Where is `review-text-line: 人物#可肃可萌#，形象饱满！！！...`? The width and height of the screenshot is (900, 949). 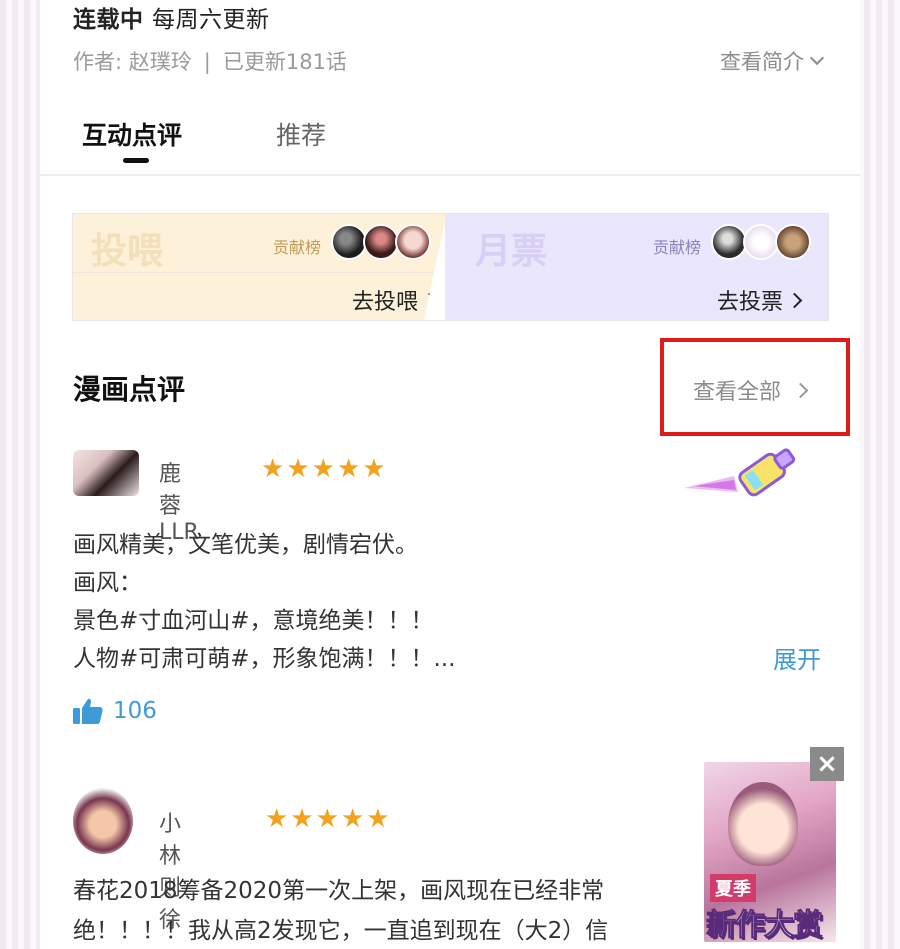
review-text-line: 人物#可肃可萌#，形象饱满！！！... is located at coordinates (264, 659).